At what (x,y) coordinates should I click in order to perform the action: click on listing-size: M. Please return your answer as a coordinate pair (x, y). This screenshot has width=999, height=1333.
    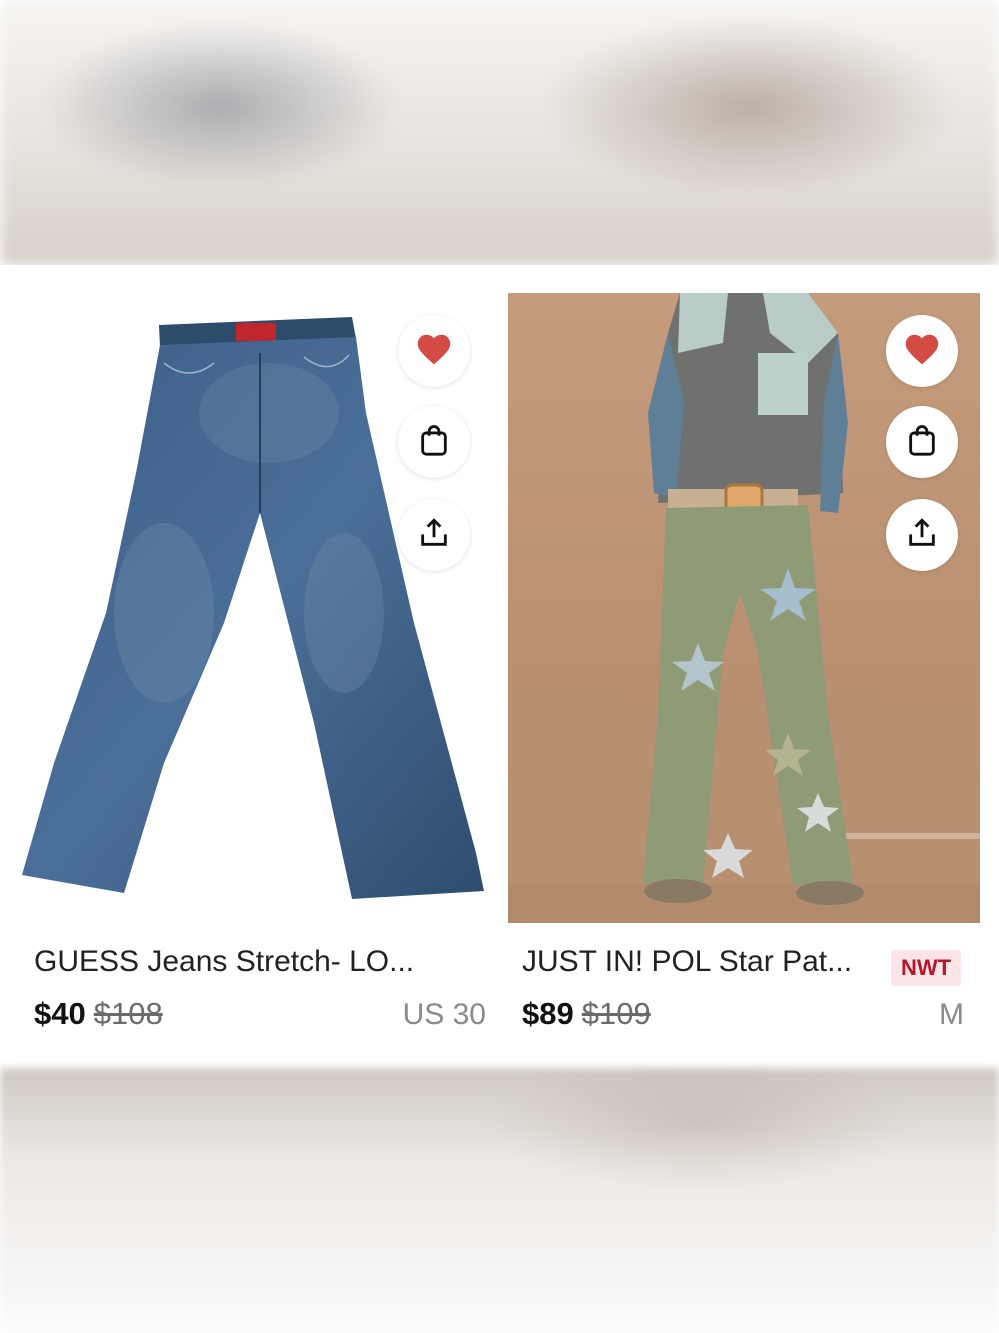
    Looking at the image, I should click on (951, 1014).